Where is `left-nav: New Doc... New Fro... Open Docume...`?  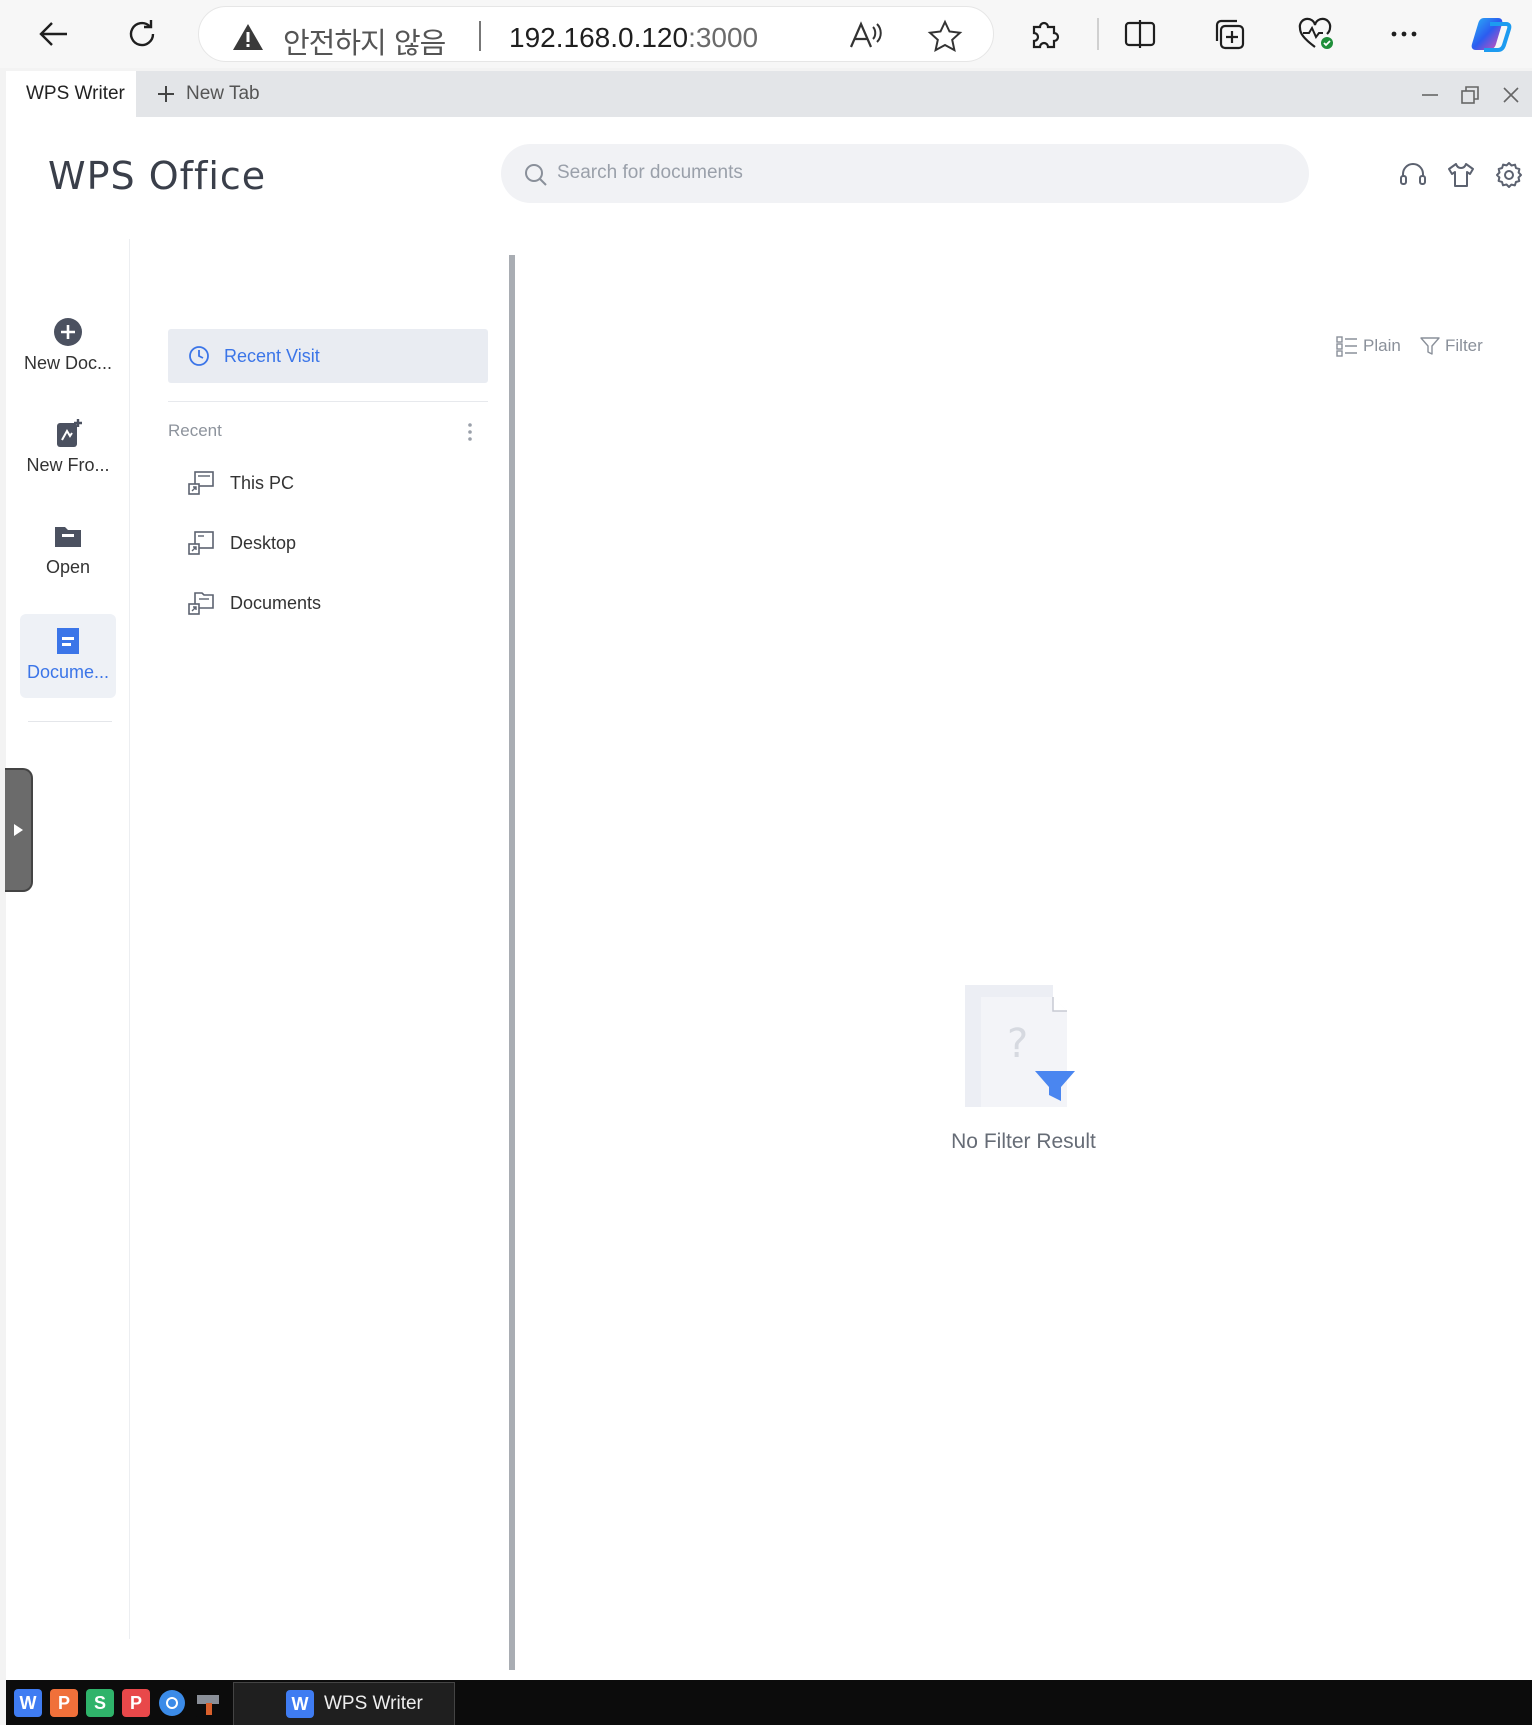
left-nav: New Doc... New Fro... Open Docume... is located at coordinates (68, 939).